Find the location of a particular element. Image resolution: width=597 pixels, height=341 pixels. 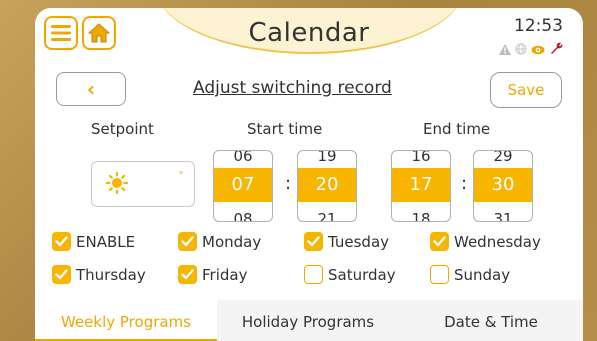

start-hour-value: 07 is located at coordinates (243, 185).